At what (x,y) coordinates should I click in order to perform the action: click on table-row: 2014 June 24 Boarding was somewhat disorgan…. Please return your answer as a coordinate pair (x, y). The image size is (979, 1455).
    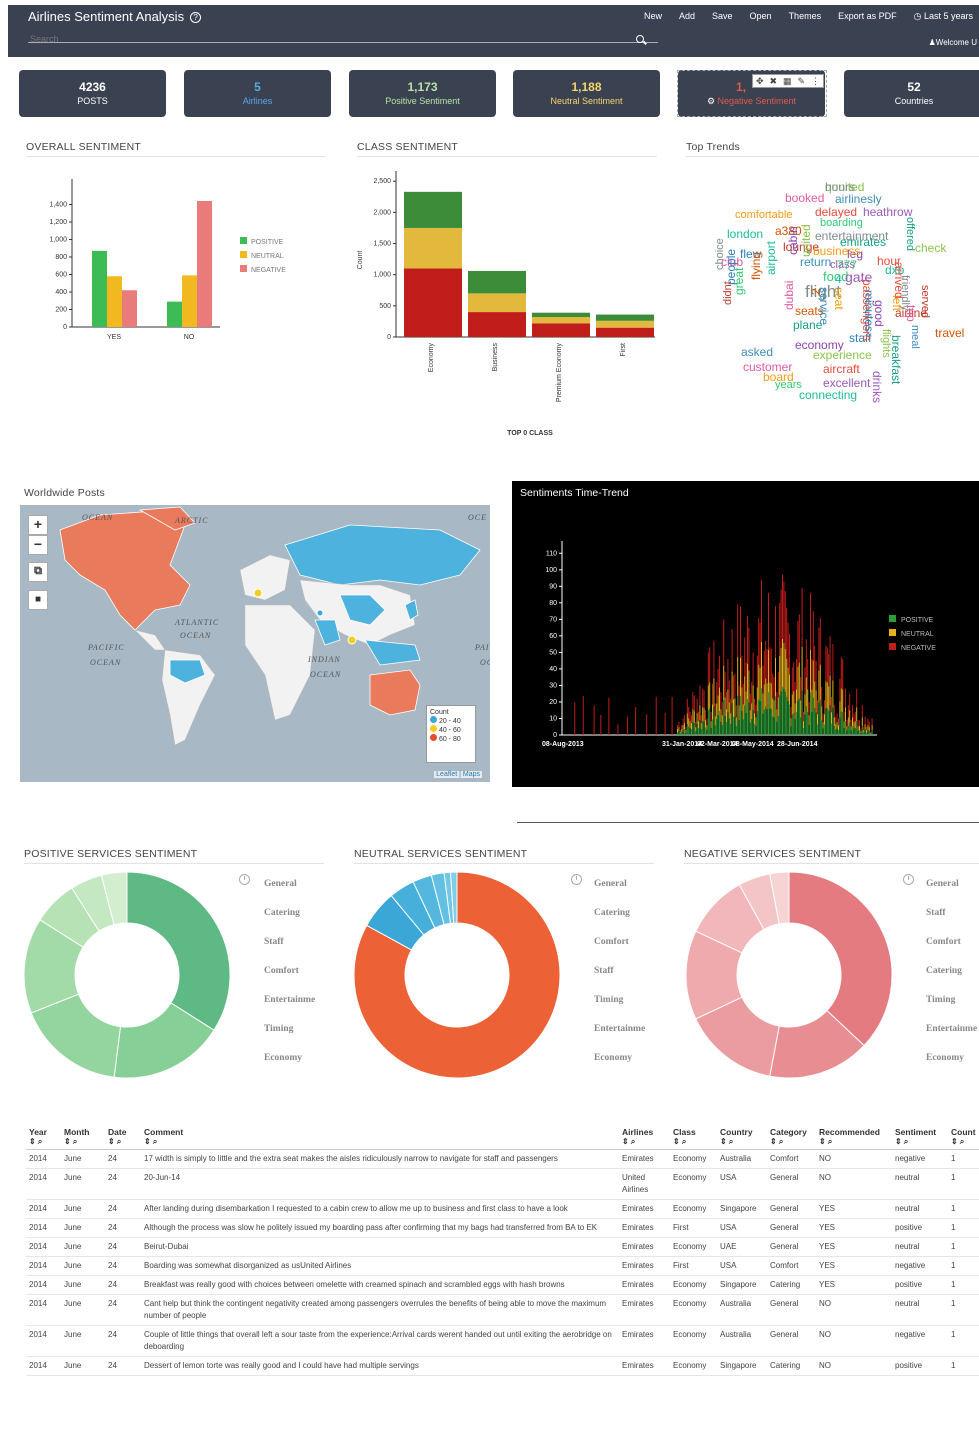
    Looking at the image, I should click on (502, 1266).